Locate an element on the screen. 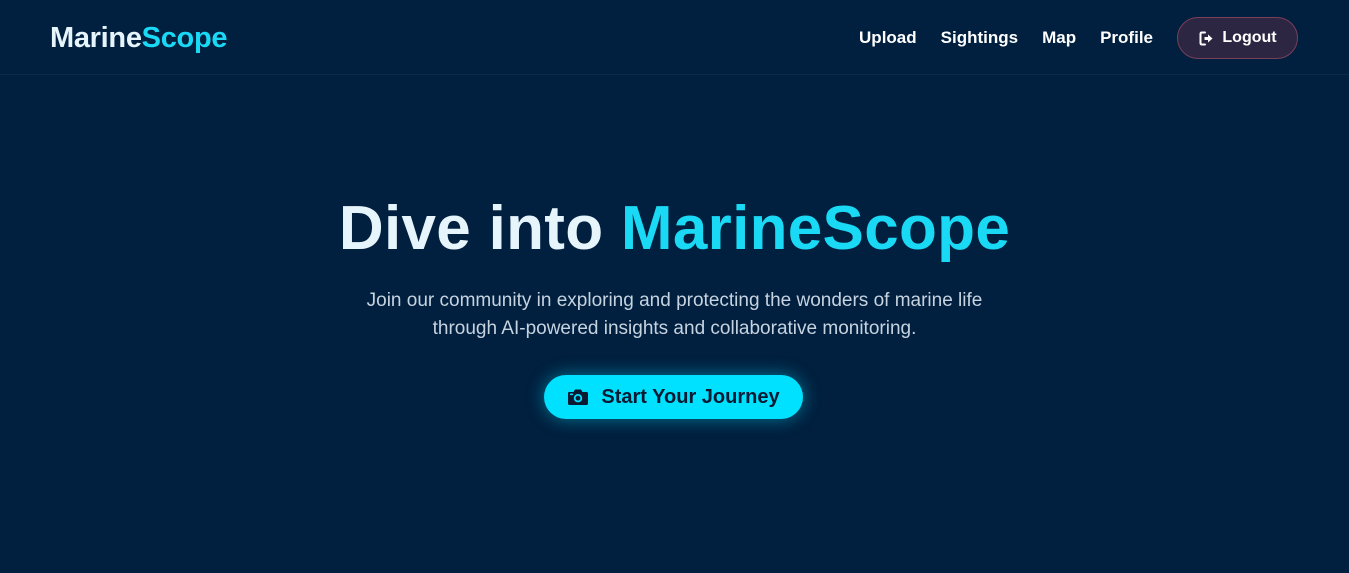  brand-logo-part1: Marine is located at coordinates (96, 38).